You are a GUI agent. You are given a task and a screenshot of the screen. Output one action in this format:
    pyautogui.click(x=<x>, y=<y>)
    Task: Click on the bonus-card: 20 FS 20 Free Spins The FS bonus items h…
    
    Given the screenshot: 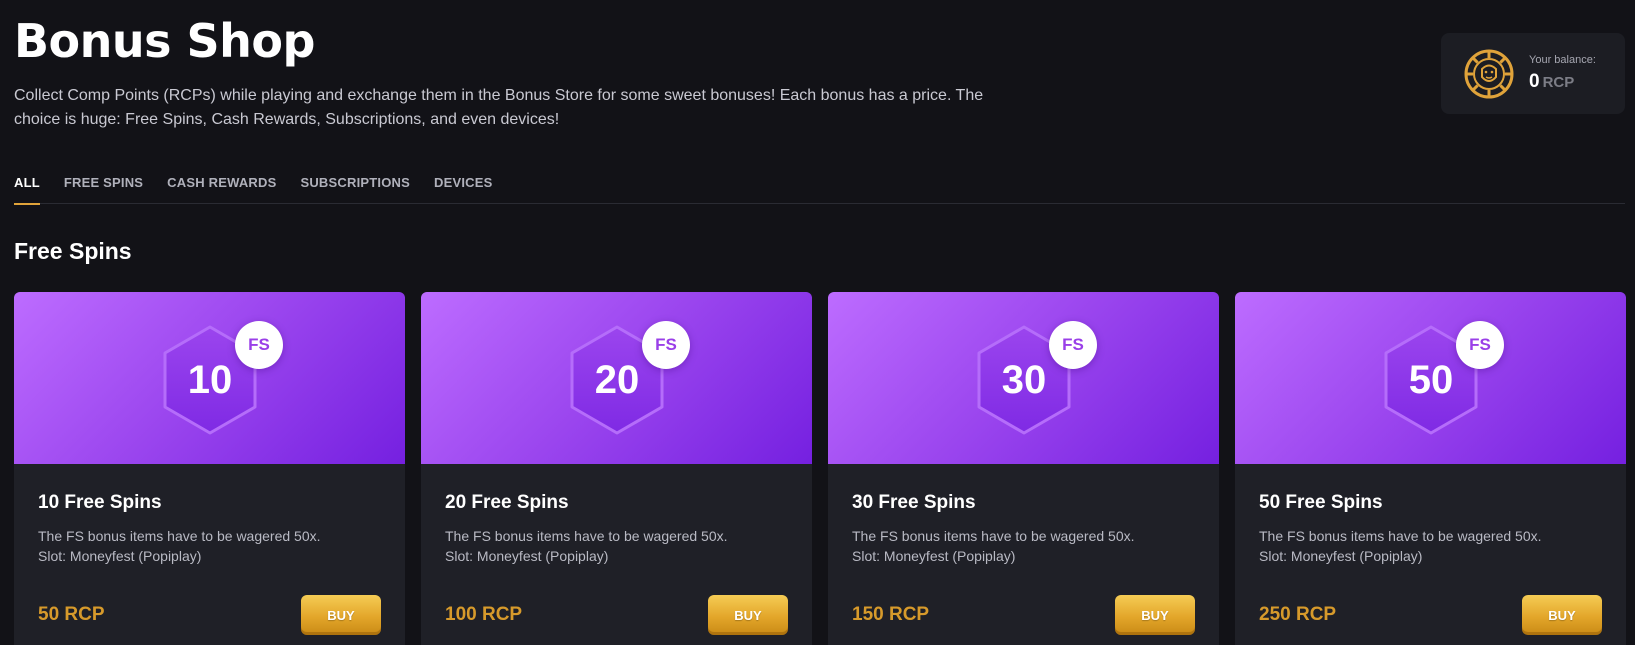 What is the action you would take?
    pyautogui.click(x=616, y=468)
    